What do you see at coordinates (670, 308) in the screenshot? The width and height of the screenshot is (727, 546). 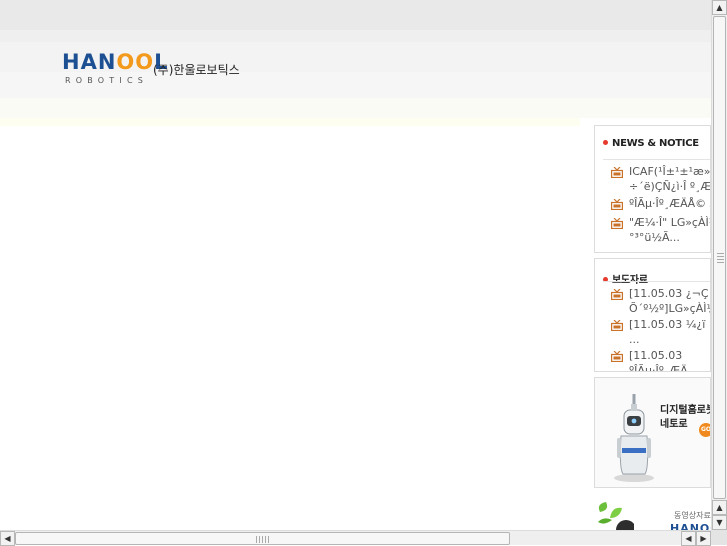 I see `press-item-text: Õ´º½º]LG»çÀÌ½` at bounding box center [670, 308].